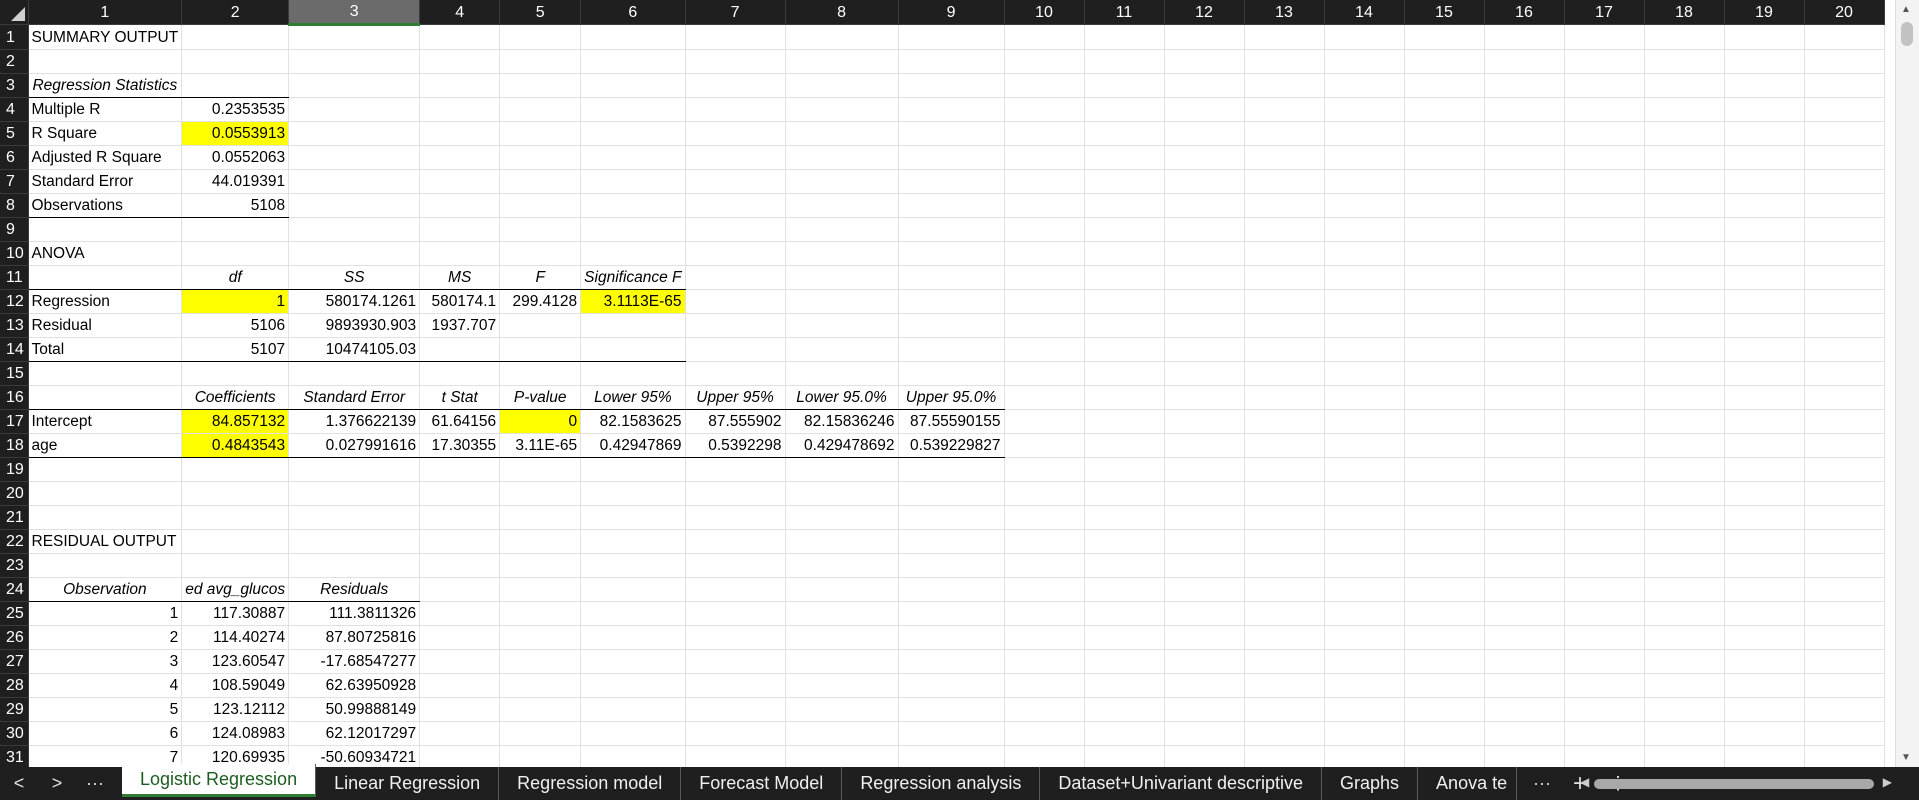 Image resolution: width=1919 pixels, height=800 pixels. Describe the element at coordinates (14, 325) in the screenshot. I see `row-header: 13` at that location.